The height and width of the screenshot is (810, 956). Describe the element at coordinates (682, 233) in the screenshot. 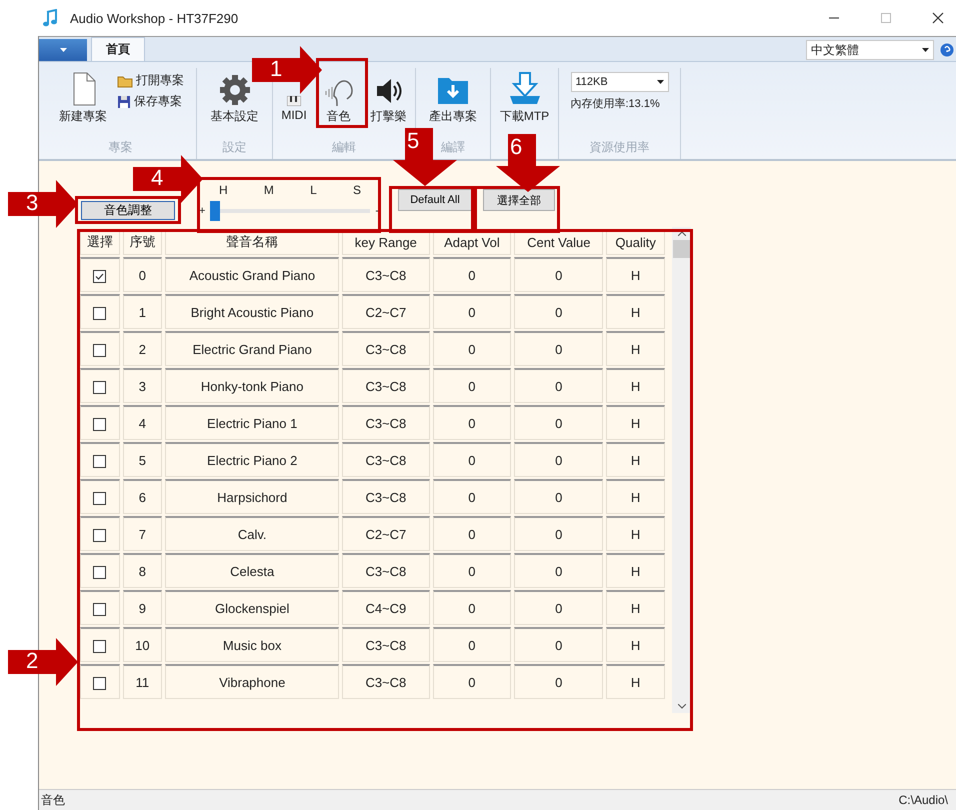

I see `scroll-up-icon` at that location.